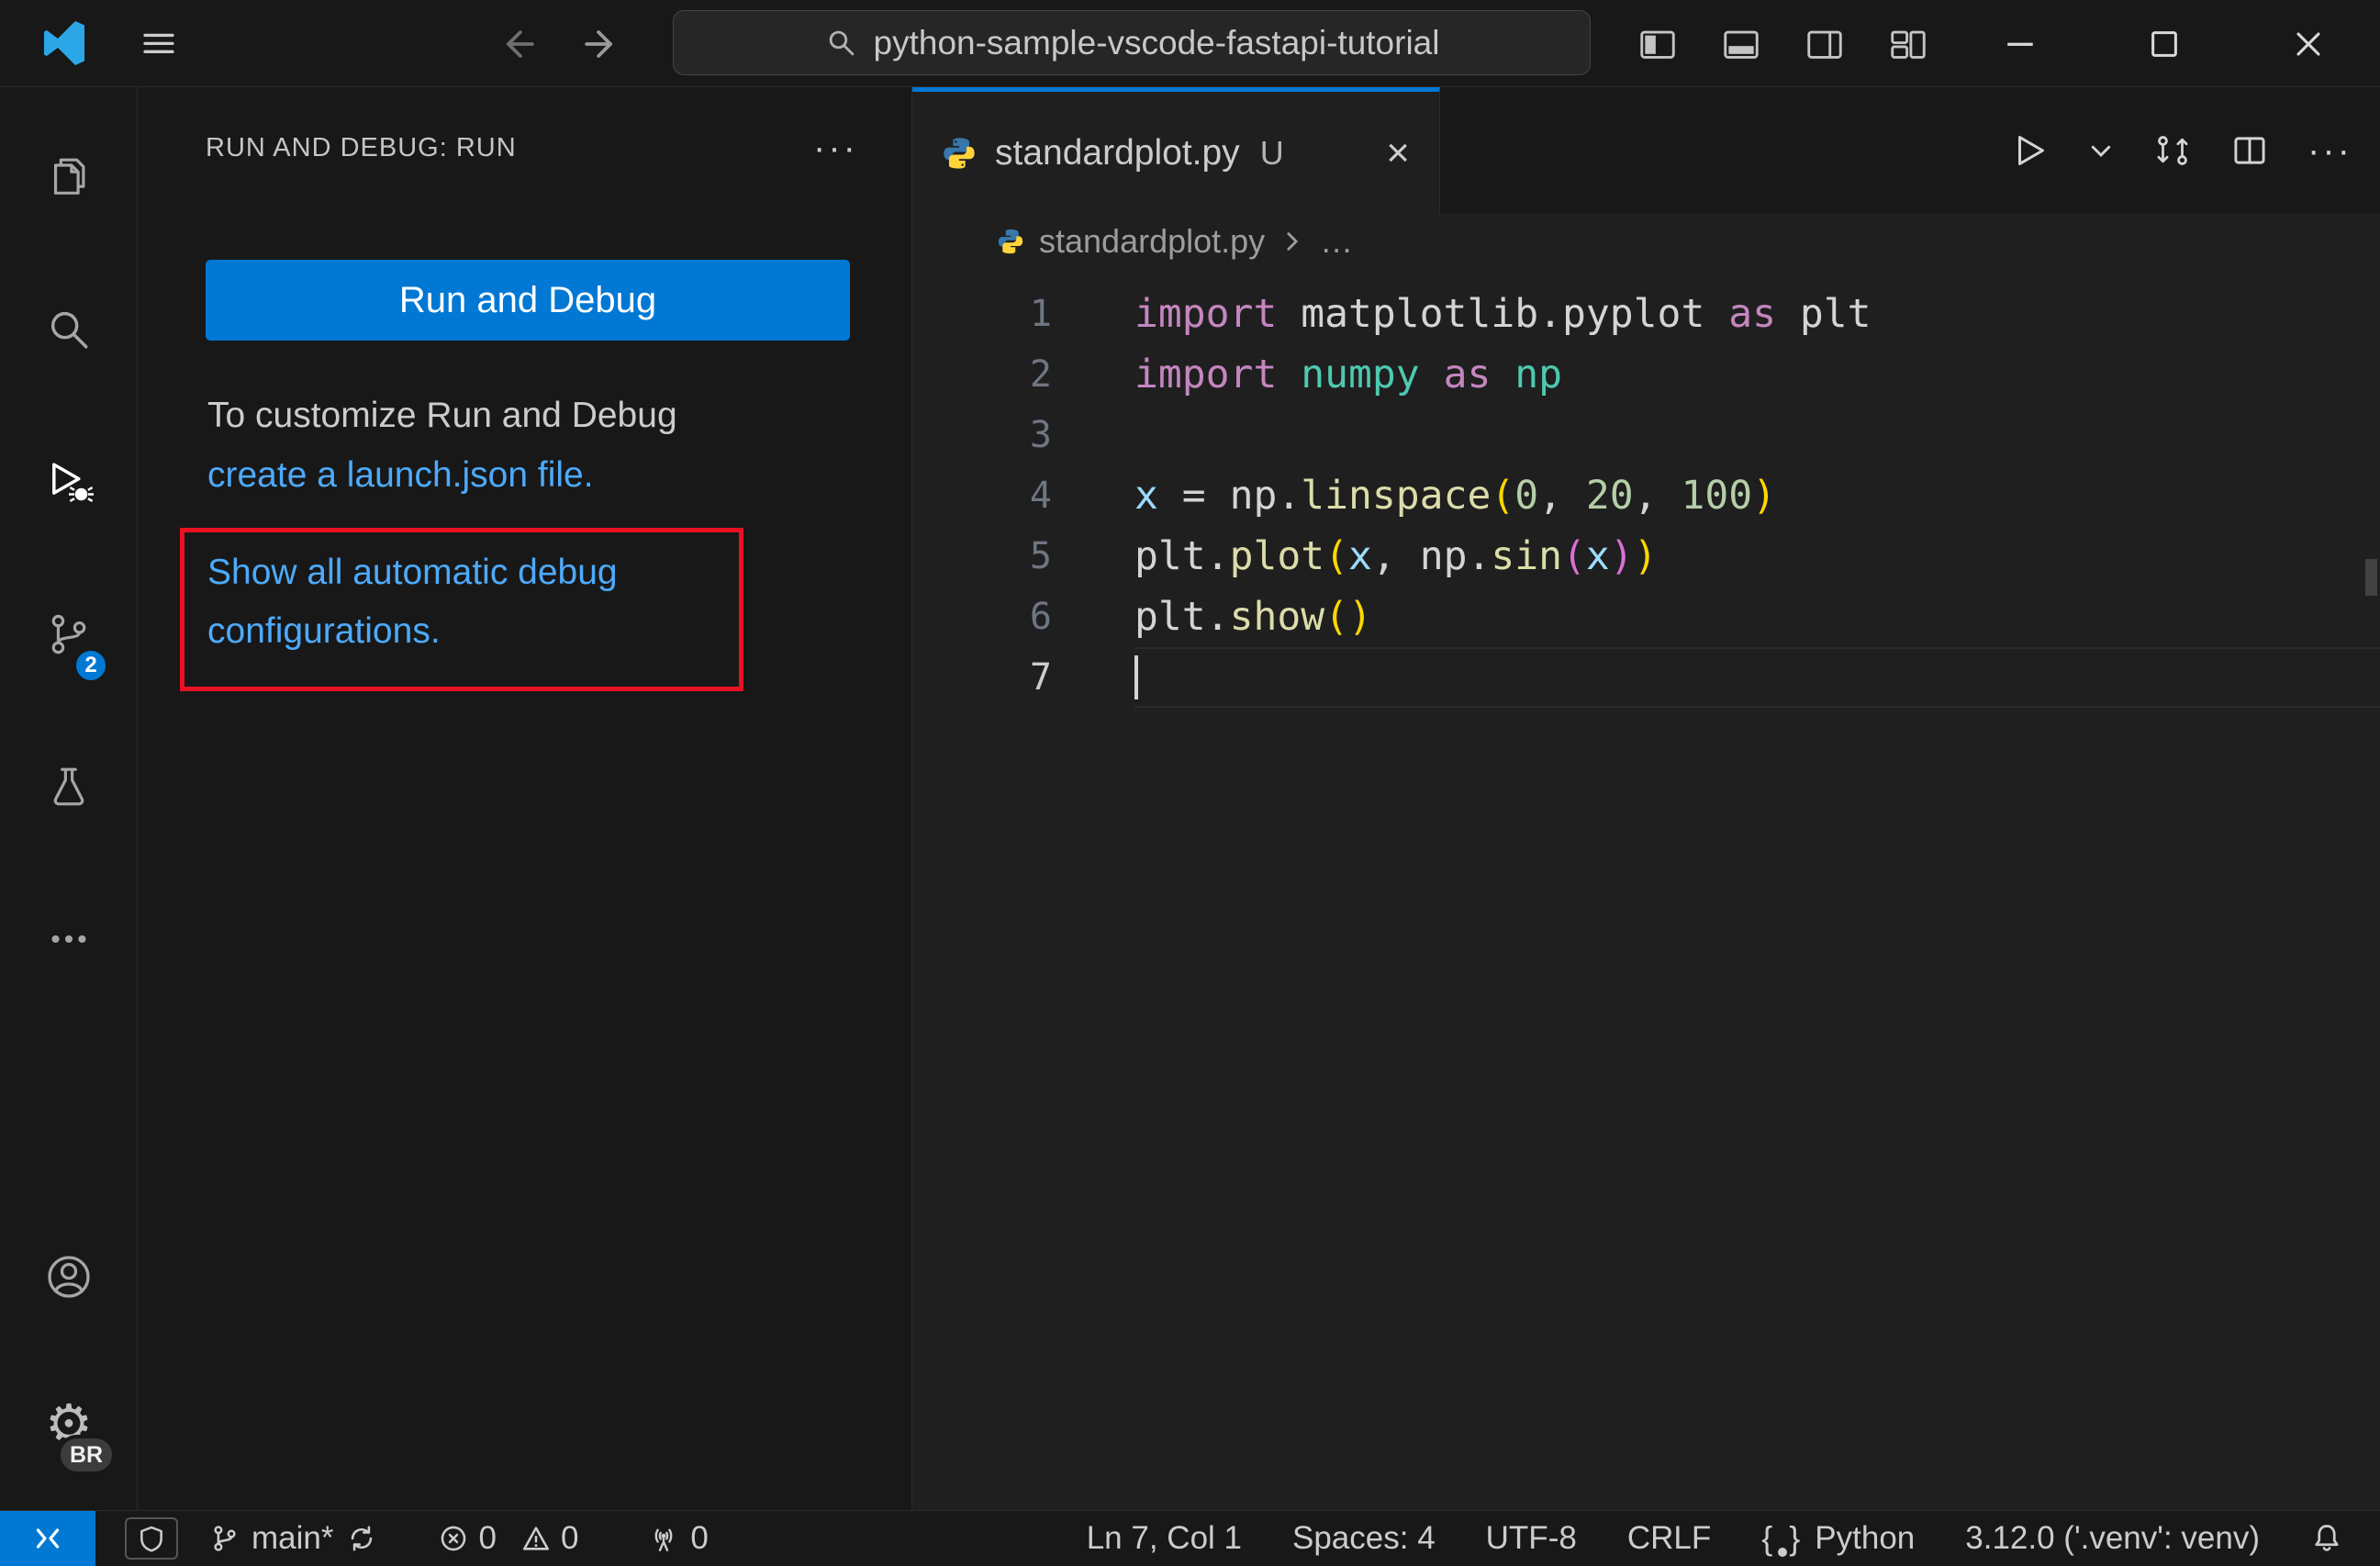 This screenshot has width=2380, height=1566. I want to click on activity-source-control: 2, so click(69, 634).